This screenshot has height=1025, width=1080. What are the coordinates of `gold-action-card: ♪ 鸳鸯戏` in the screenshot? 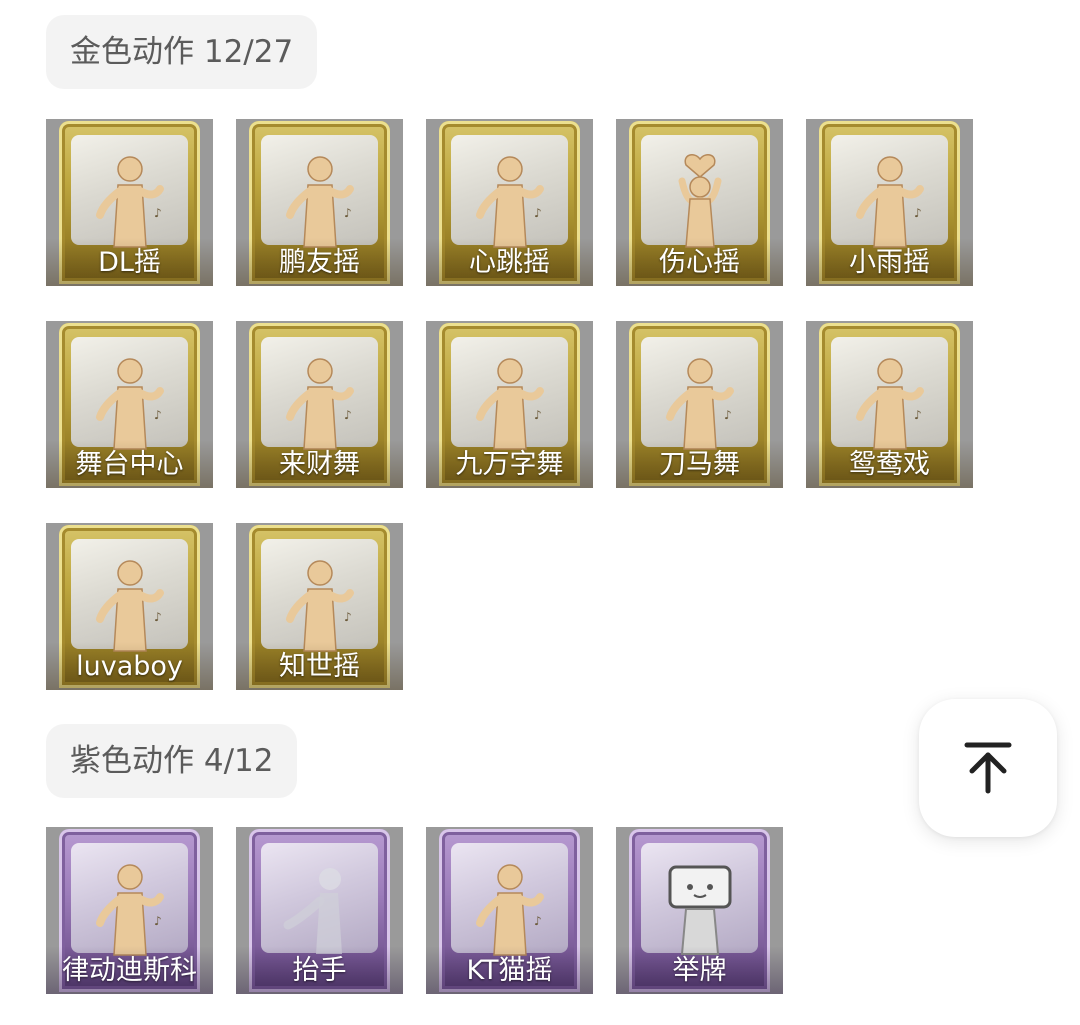 It's located at (889, 404).